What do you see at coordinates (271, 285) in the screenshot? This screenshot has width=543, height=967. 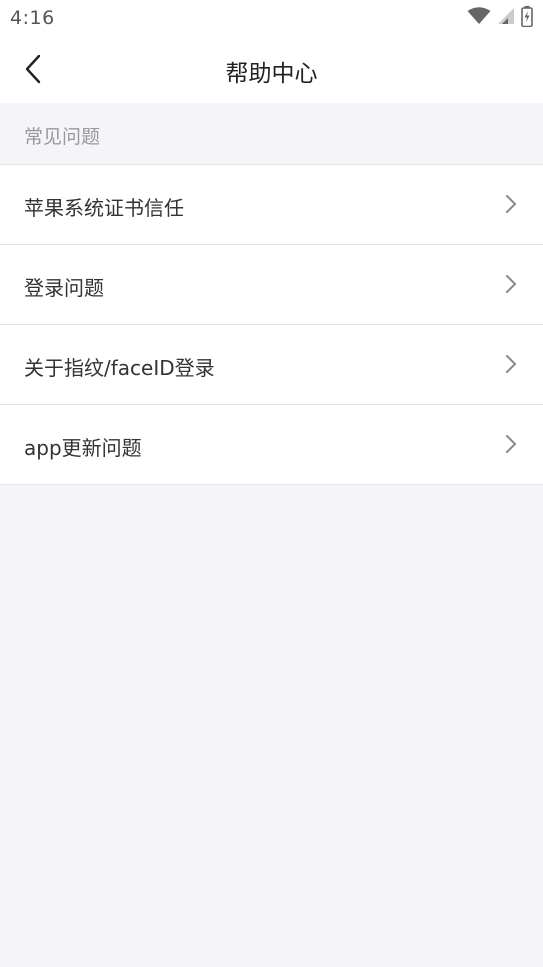 I see `faq-item-login-issues: 登录问题` at bounding box center [271, 285].